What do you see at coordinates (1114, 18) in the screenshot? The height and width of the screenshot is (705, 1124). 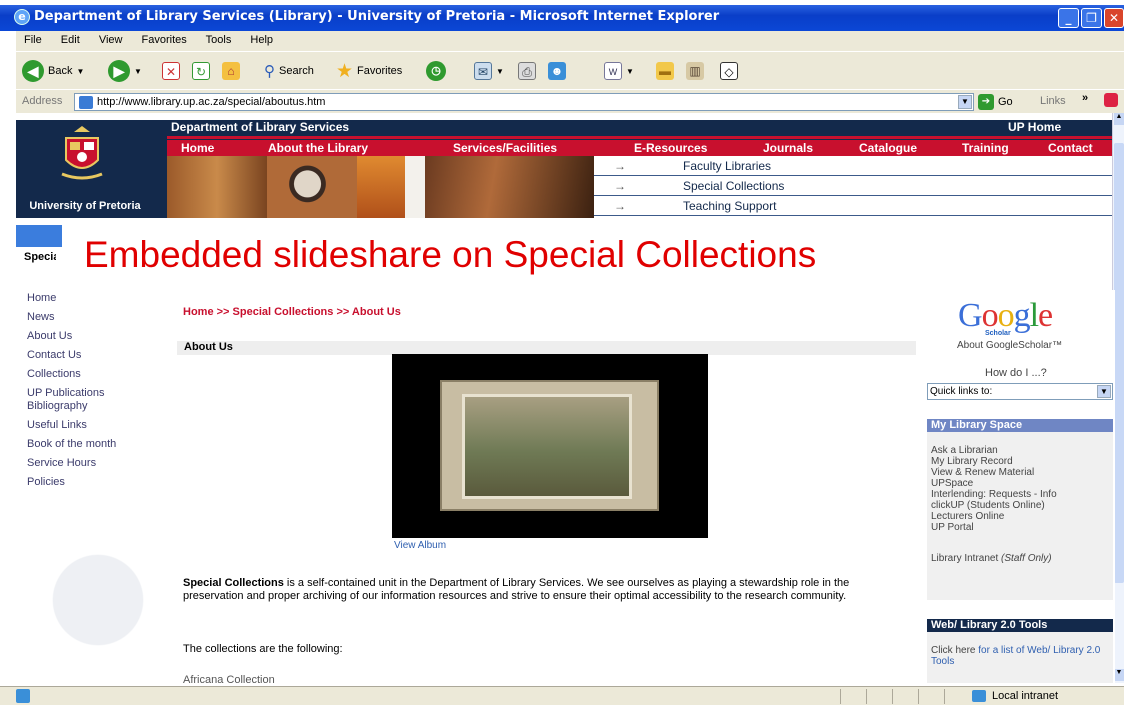 I see `close-button: ✕` at bounding box center [1114, 18].